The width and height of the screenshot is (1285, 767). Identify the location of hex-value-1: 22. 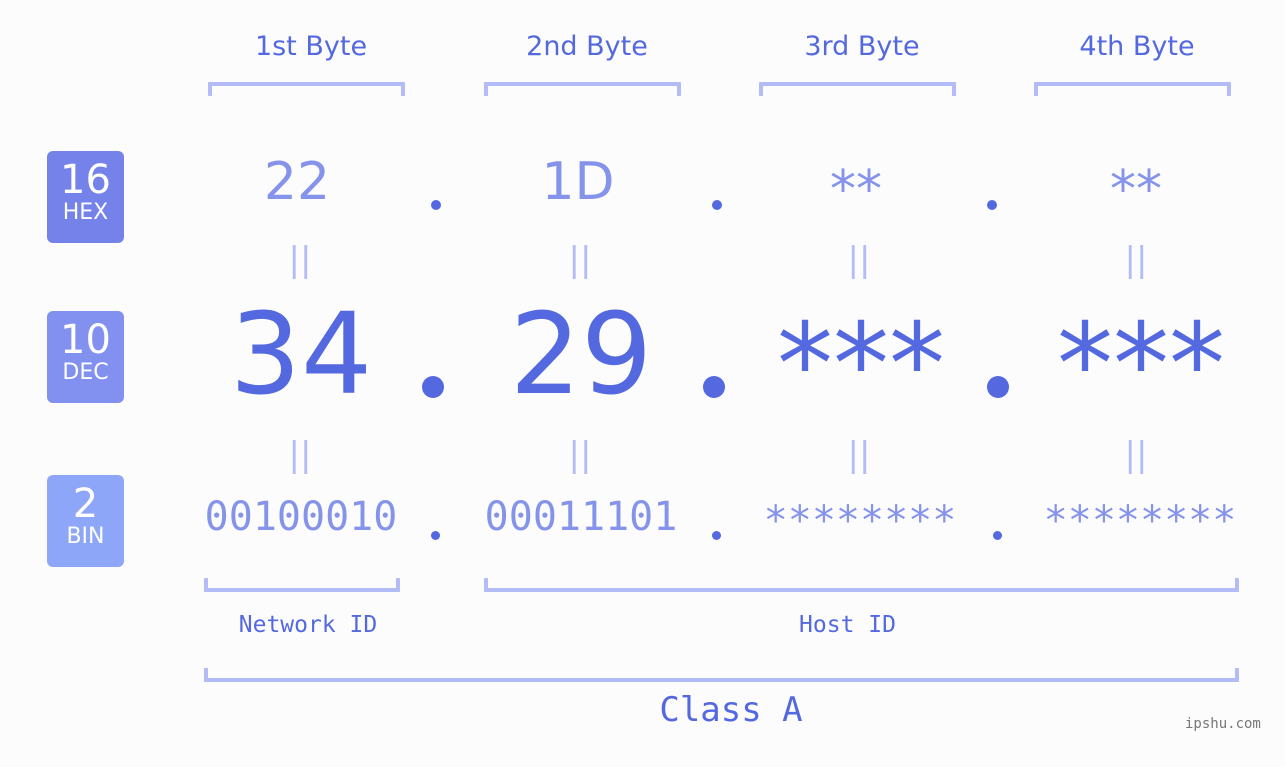
(297, 182).